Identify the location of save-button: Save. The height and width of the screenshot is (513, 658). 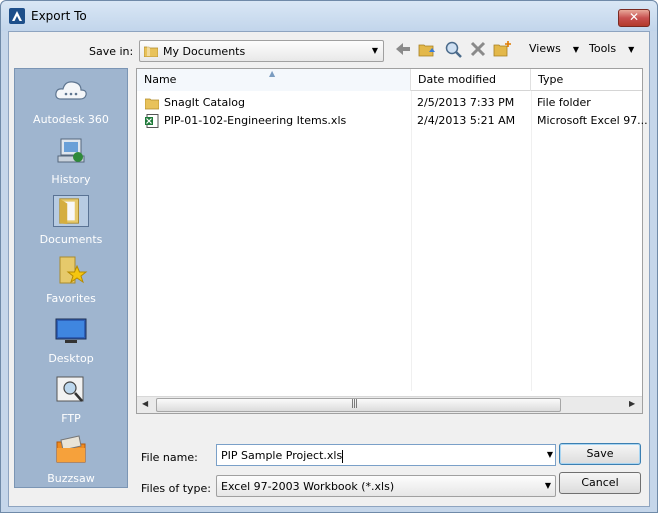
(600, 454).